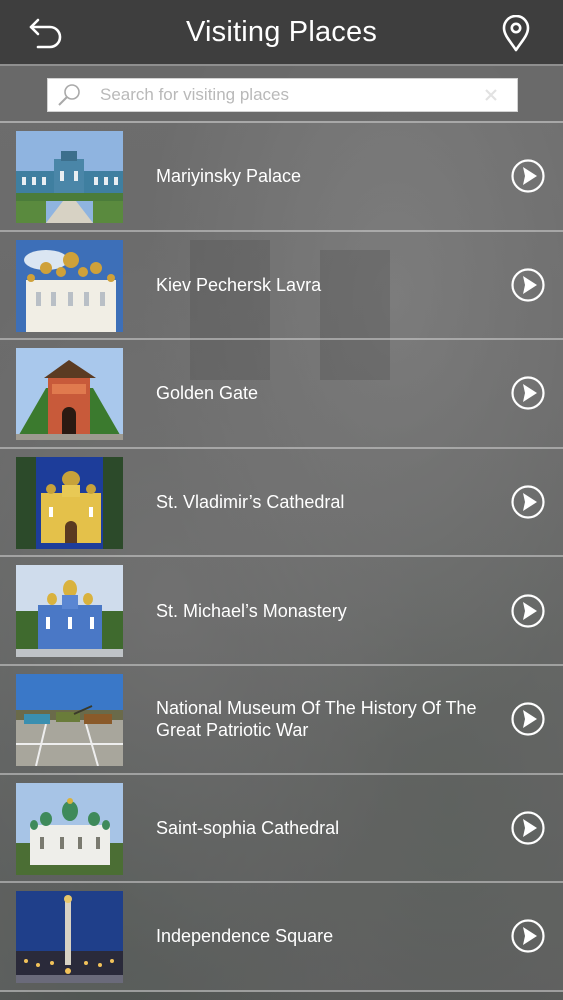 This screenshot has width=563, height=1000. I want to click on list-item: St. Michael’s Monastery, so click(281, 611).